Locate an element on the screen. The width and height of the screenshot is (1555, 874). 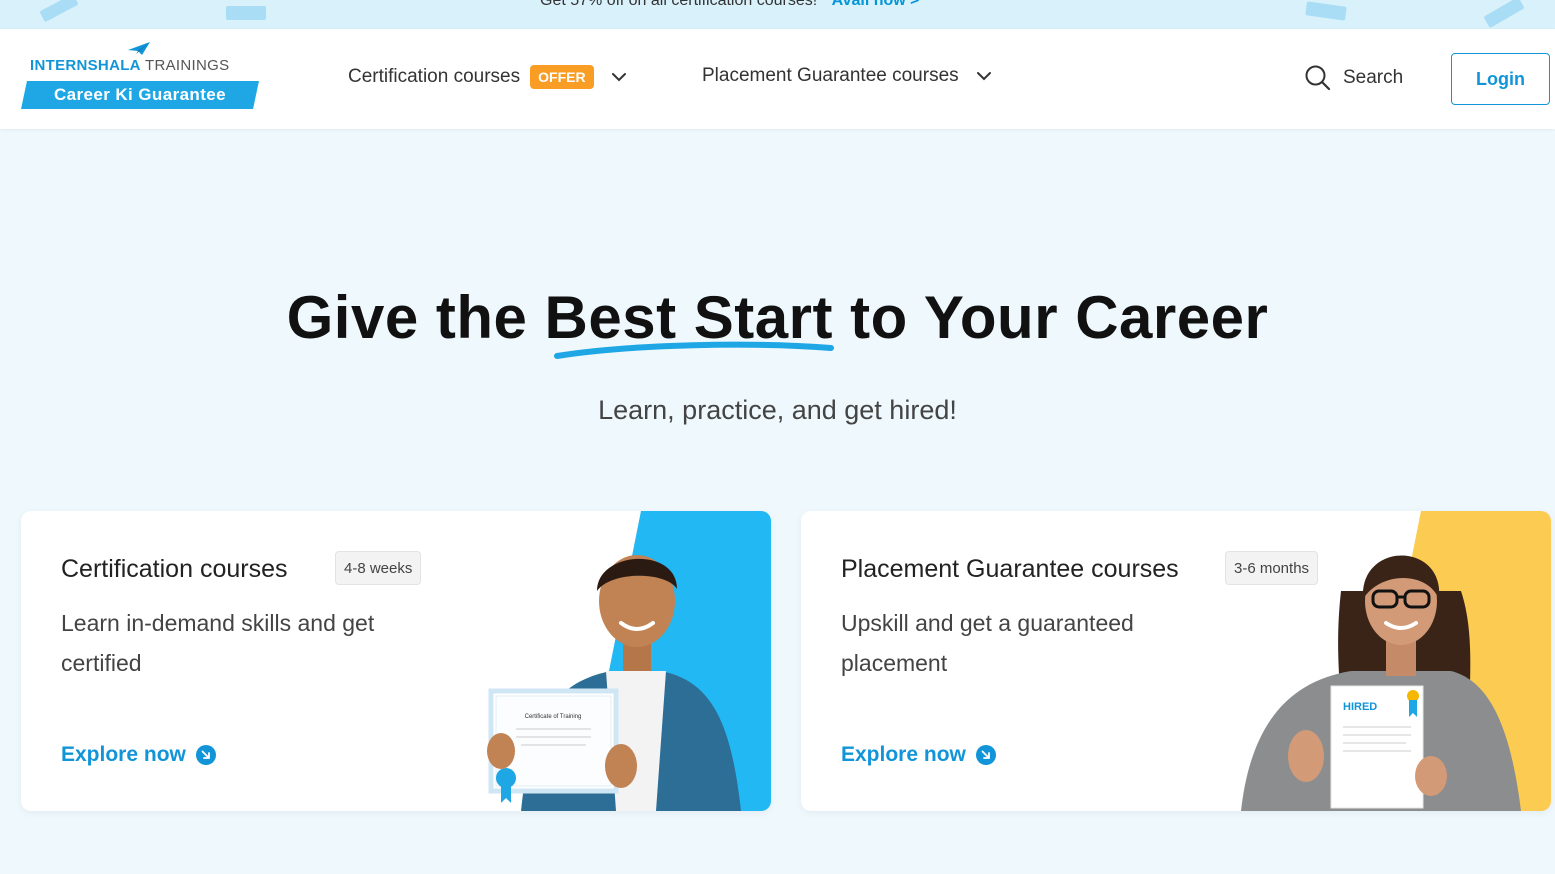
card-description: Learn in-demand skills and get certified is located at coordinates (218, 643).